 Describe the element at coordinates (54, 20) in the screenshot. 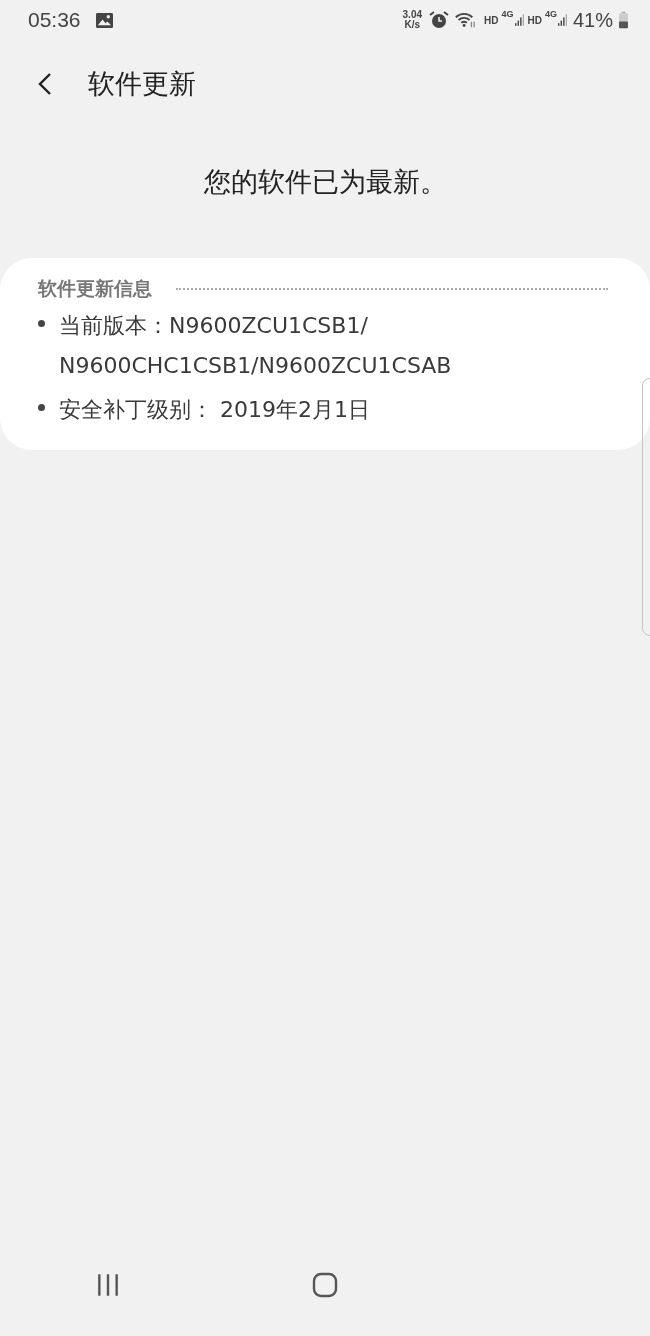

I see `status-time: 05:36` at that location.